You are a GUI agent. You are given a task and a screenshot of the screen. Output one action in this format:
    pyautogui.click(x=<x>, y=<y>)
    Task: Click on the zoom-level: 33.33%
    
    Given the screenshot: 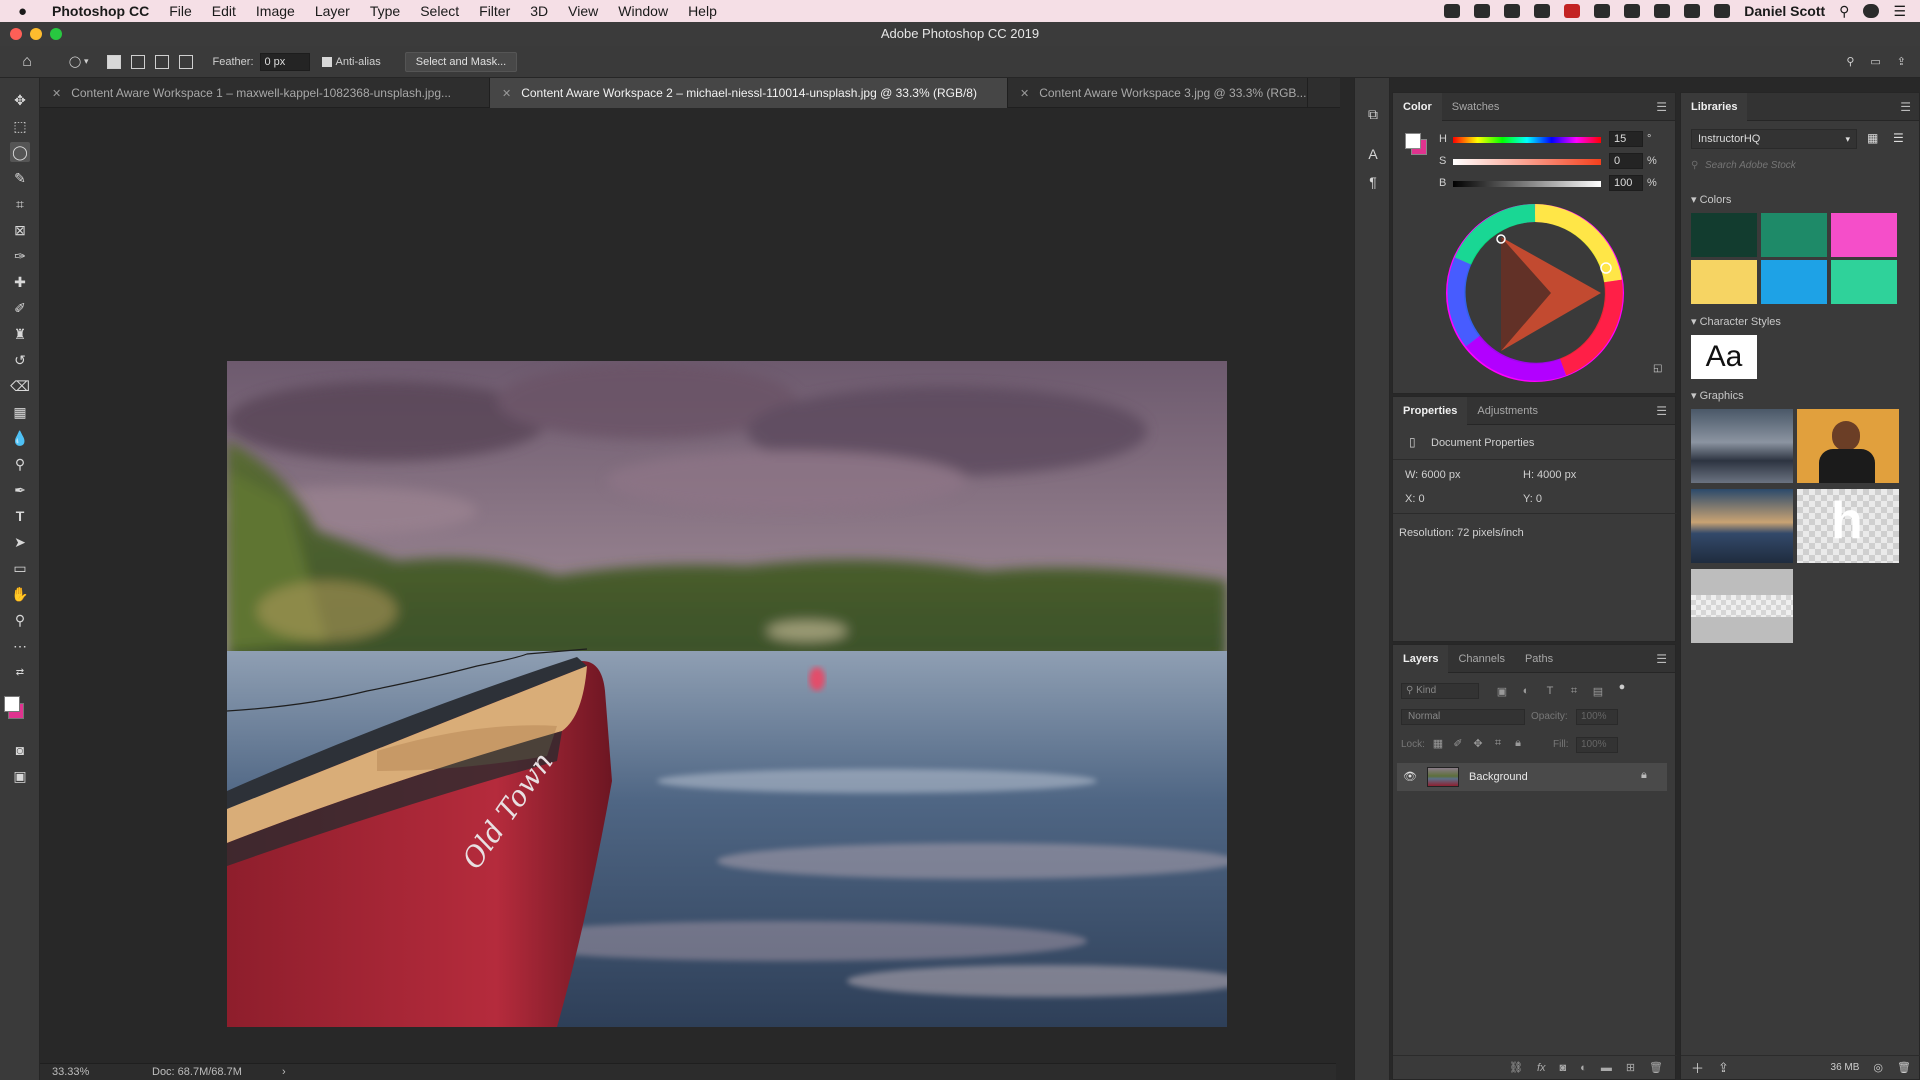 What is the action you would take?
    pyautogui.click(x=92, y=1072)
    